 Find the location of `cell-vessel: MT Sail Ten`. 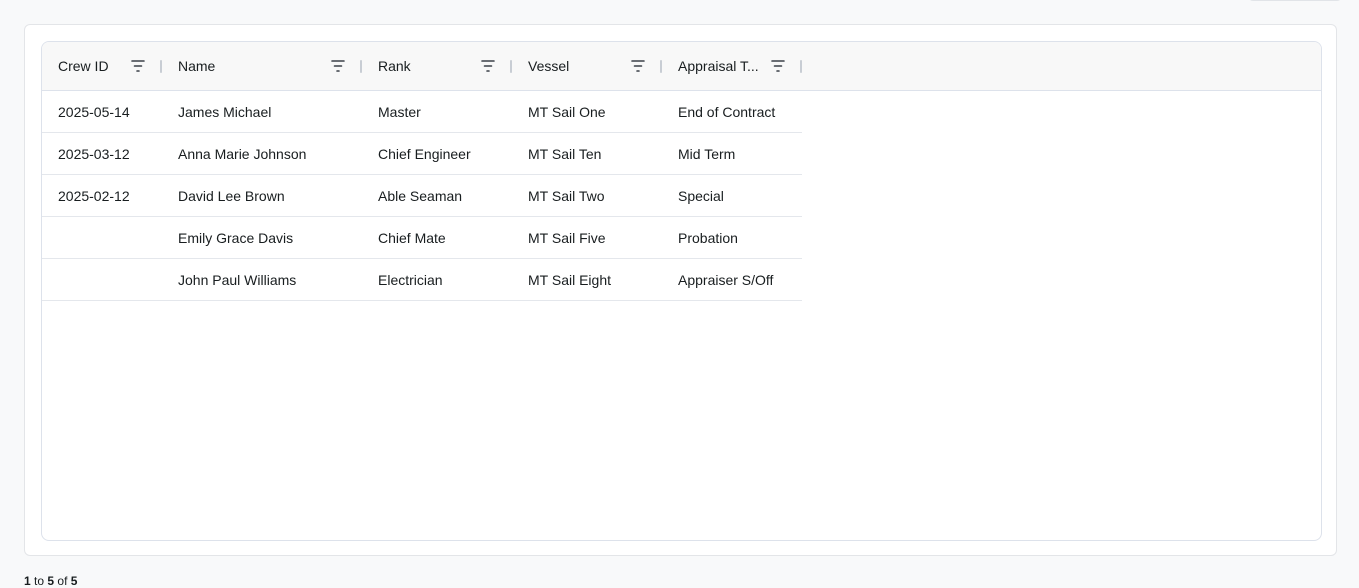

cell-vessel: MT Sail Ten is located at coordinates (565, 153).